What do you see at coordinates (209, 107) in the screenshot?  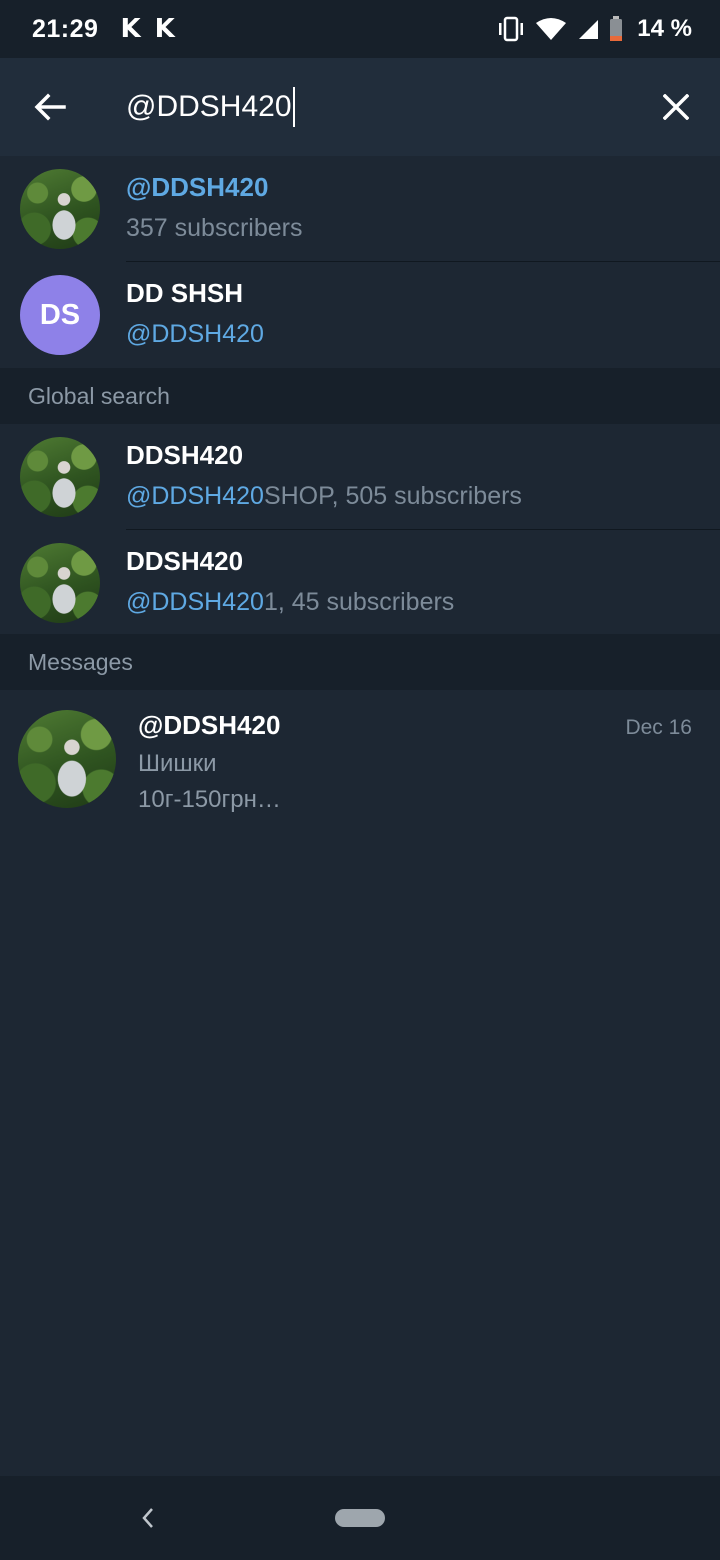 I see `search-input: @DDSH420` at bounding box center [209, 107].